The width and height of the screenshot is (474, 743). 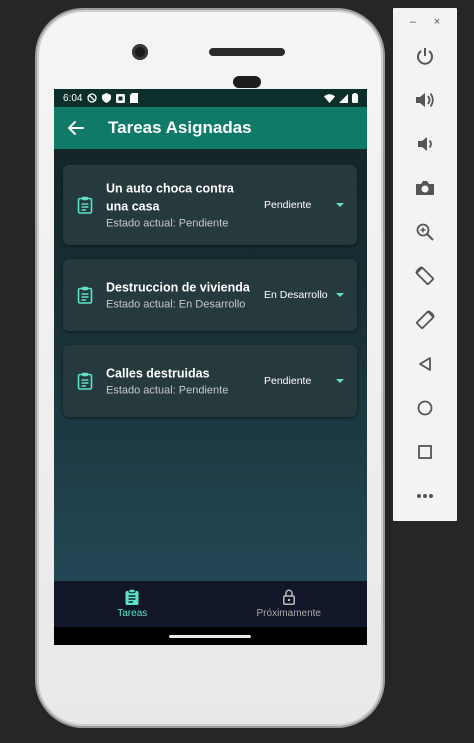 I want to click on nav-label: Próximamente, so click(x=288, y=613).